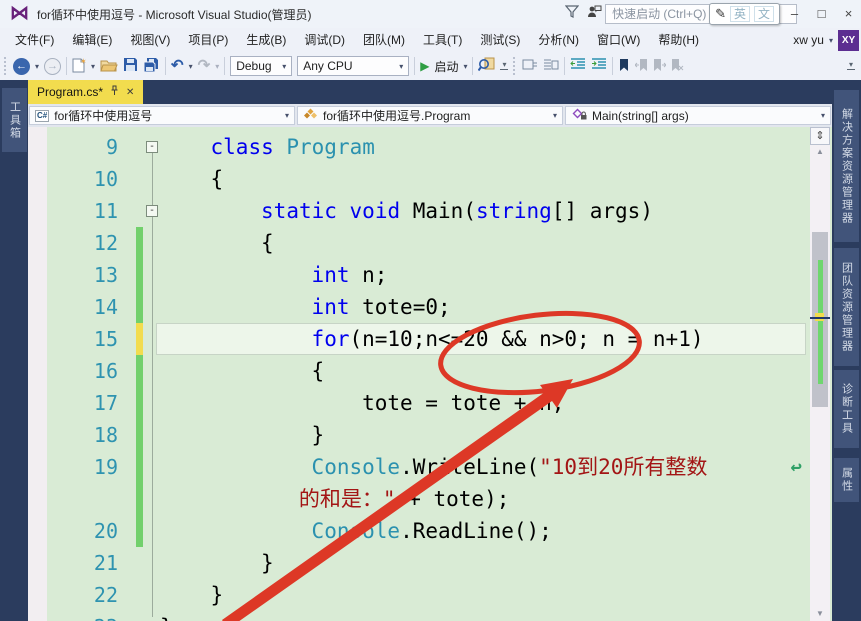 Image resolution: width=861 pixels, height=621 pixels. What do you see at coordinates (599, 66) in the screenshot?
I see `increase-indent-button` at bounding box center [599, 66].